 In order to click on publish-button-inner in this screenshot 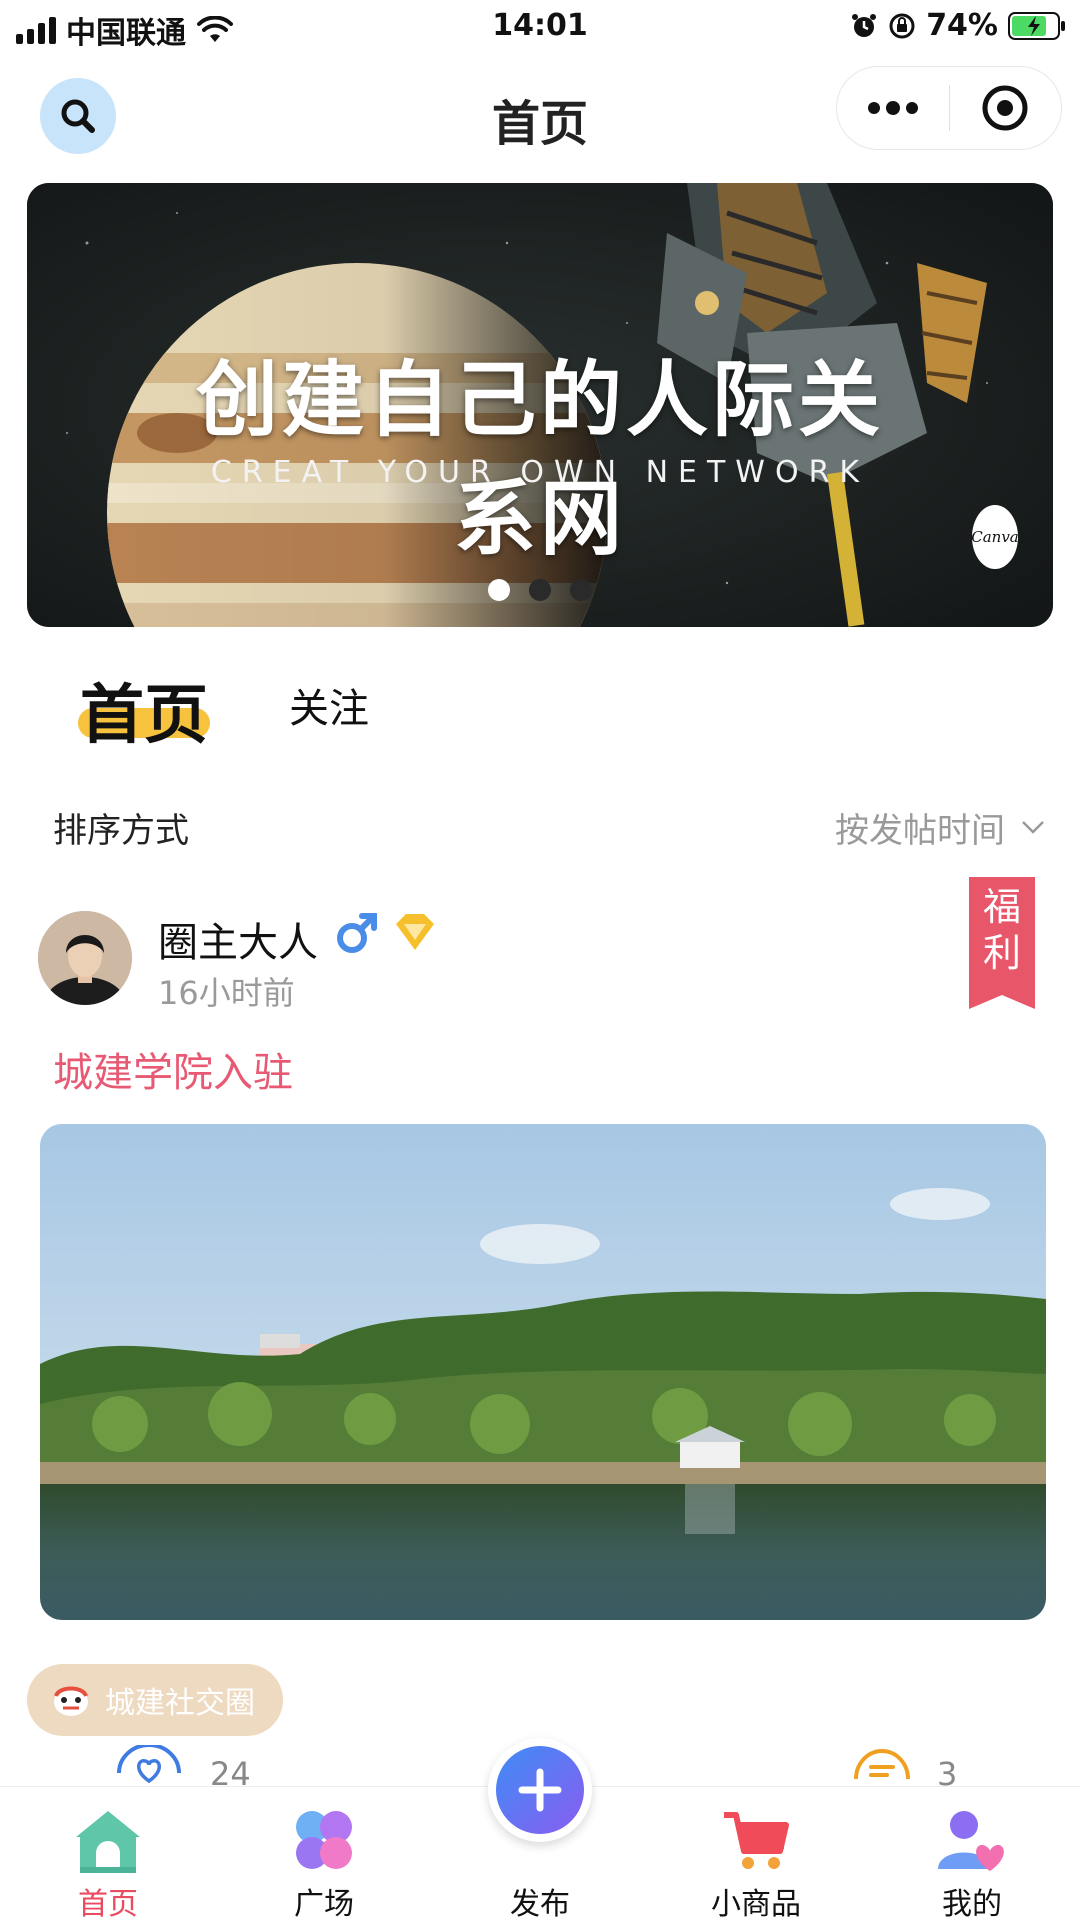, I will do `click(540, 1790)`.